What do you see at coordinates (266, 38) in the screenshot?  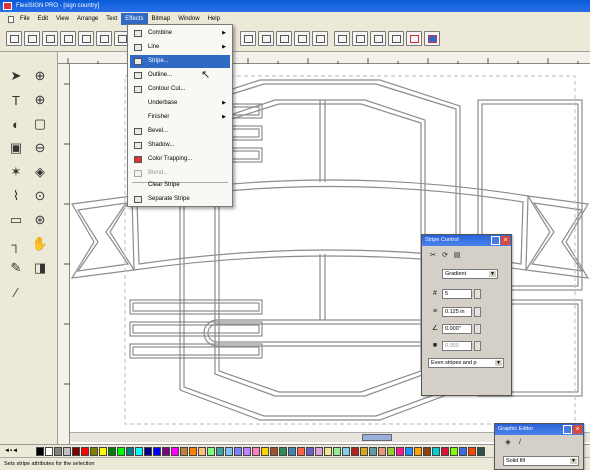 I see `group-icon` at bounding box center [266, 38].